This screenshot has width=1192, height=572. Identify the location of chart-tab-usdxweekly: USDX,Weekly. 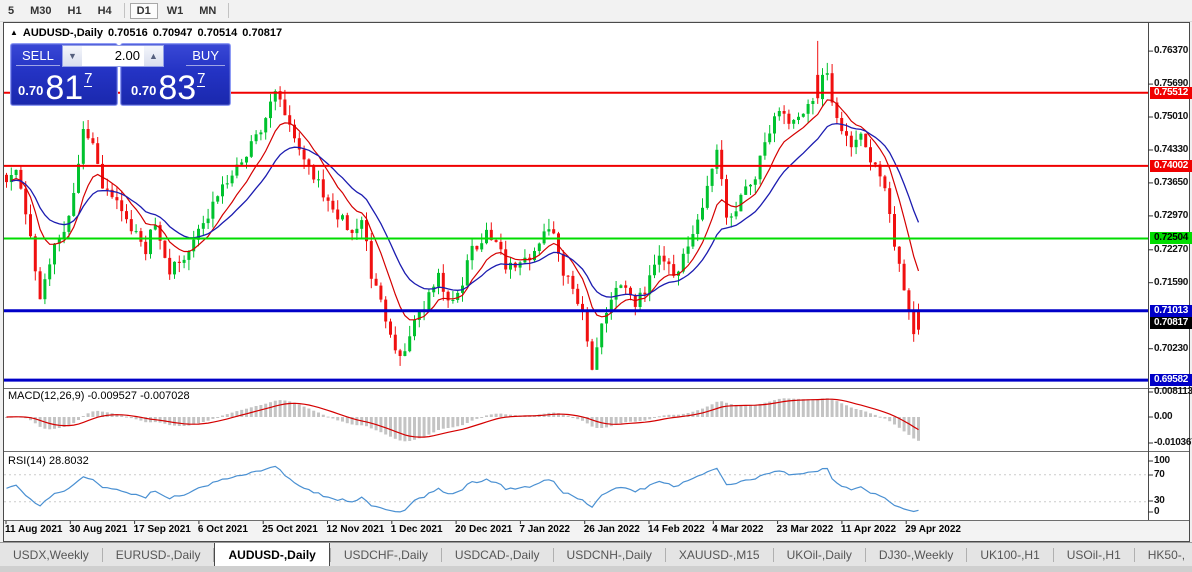
(51, 555).